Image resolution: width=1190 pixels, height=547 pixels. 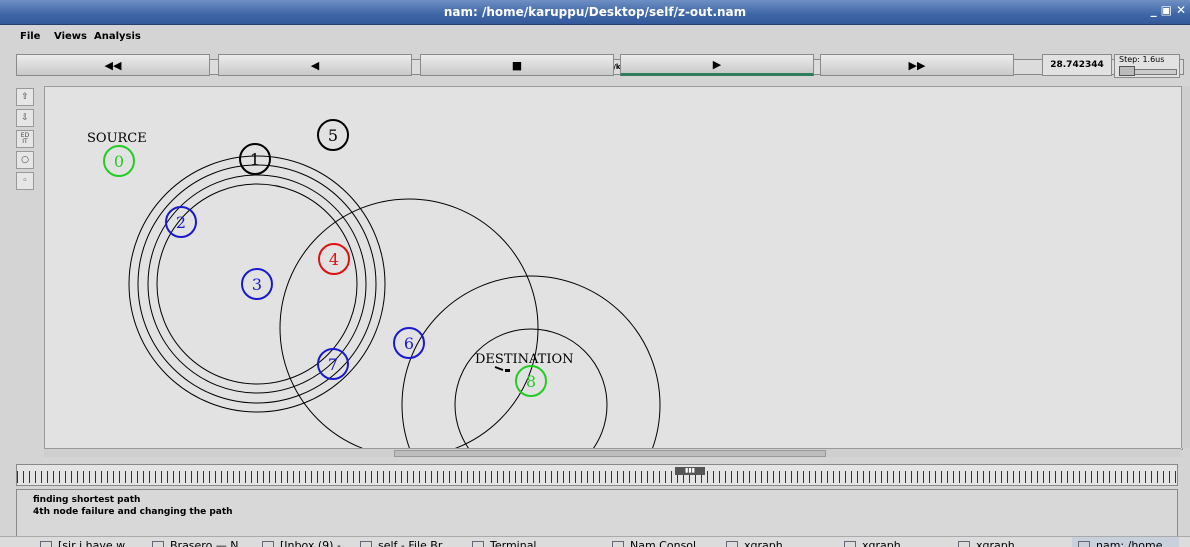 I want to click on node-label-4: 4, so click(x=334, y=259).